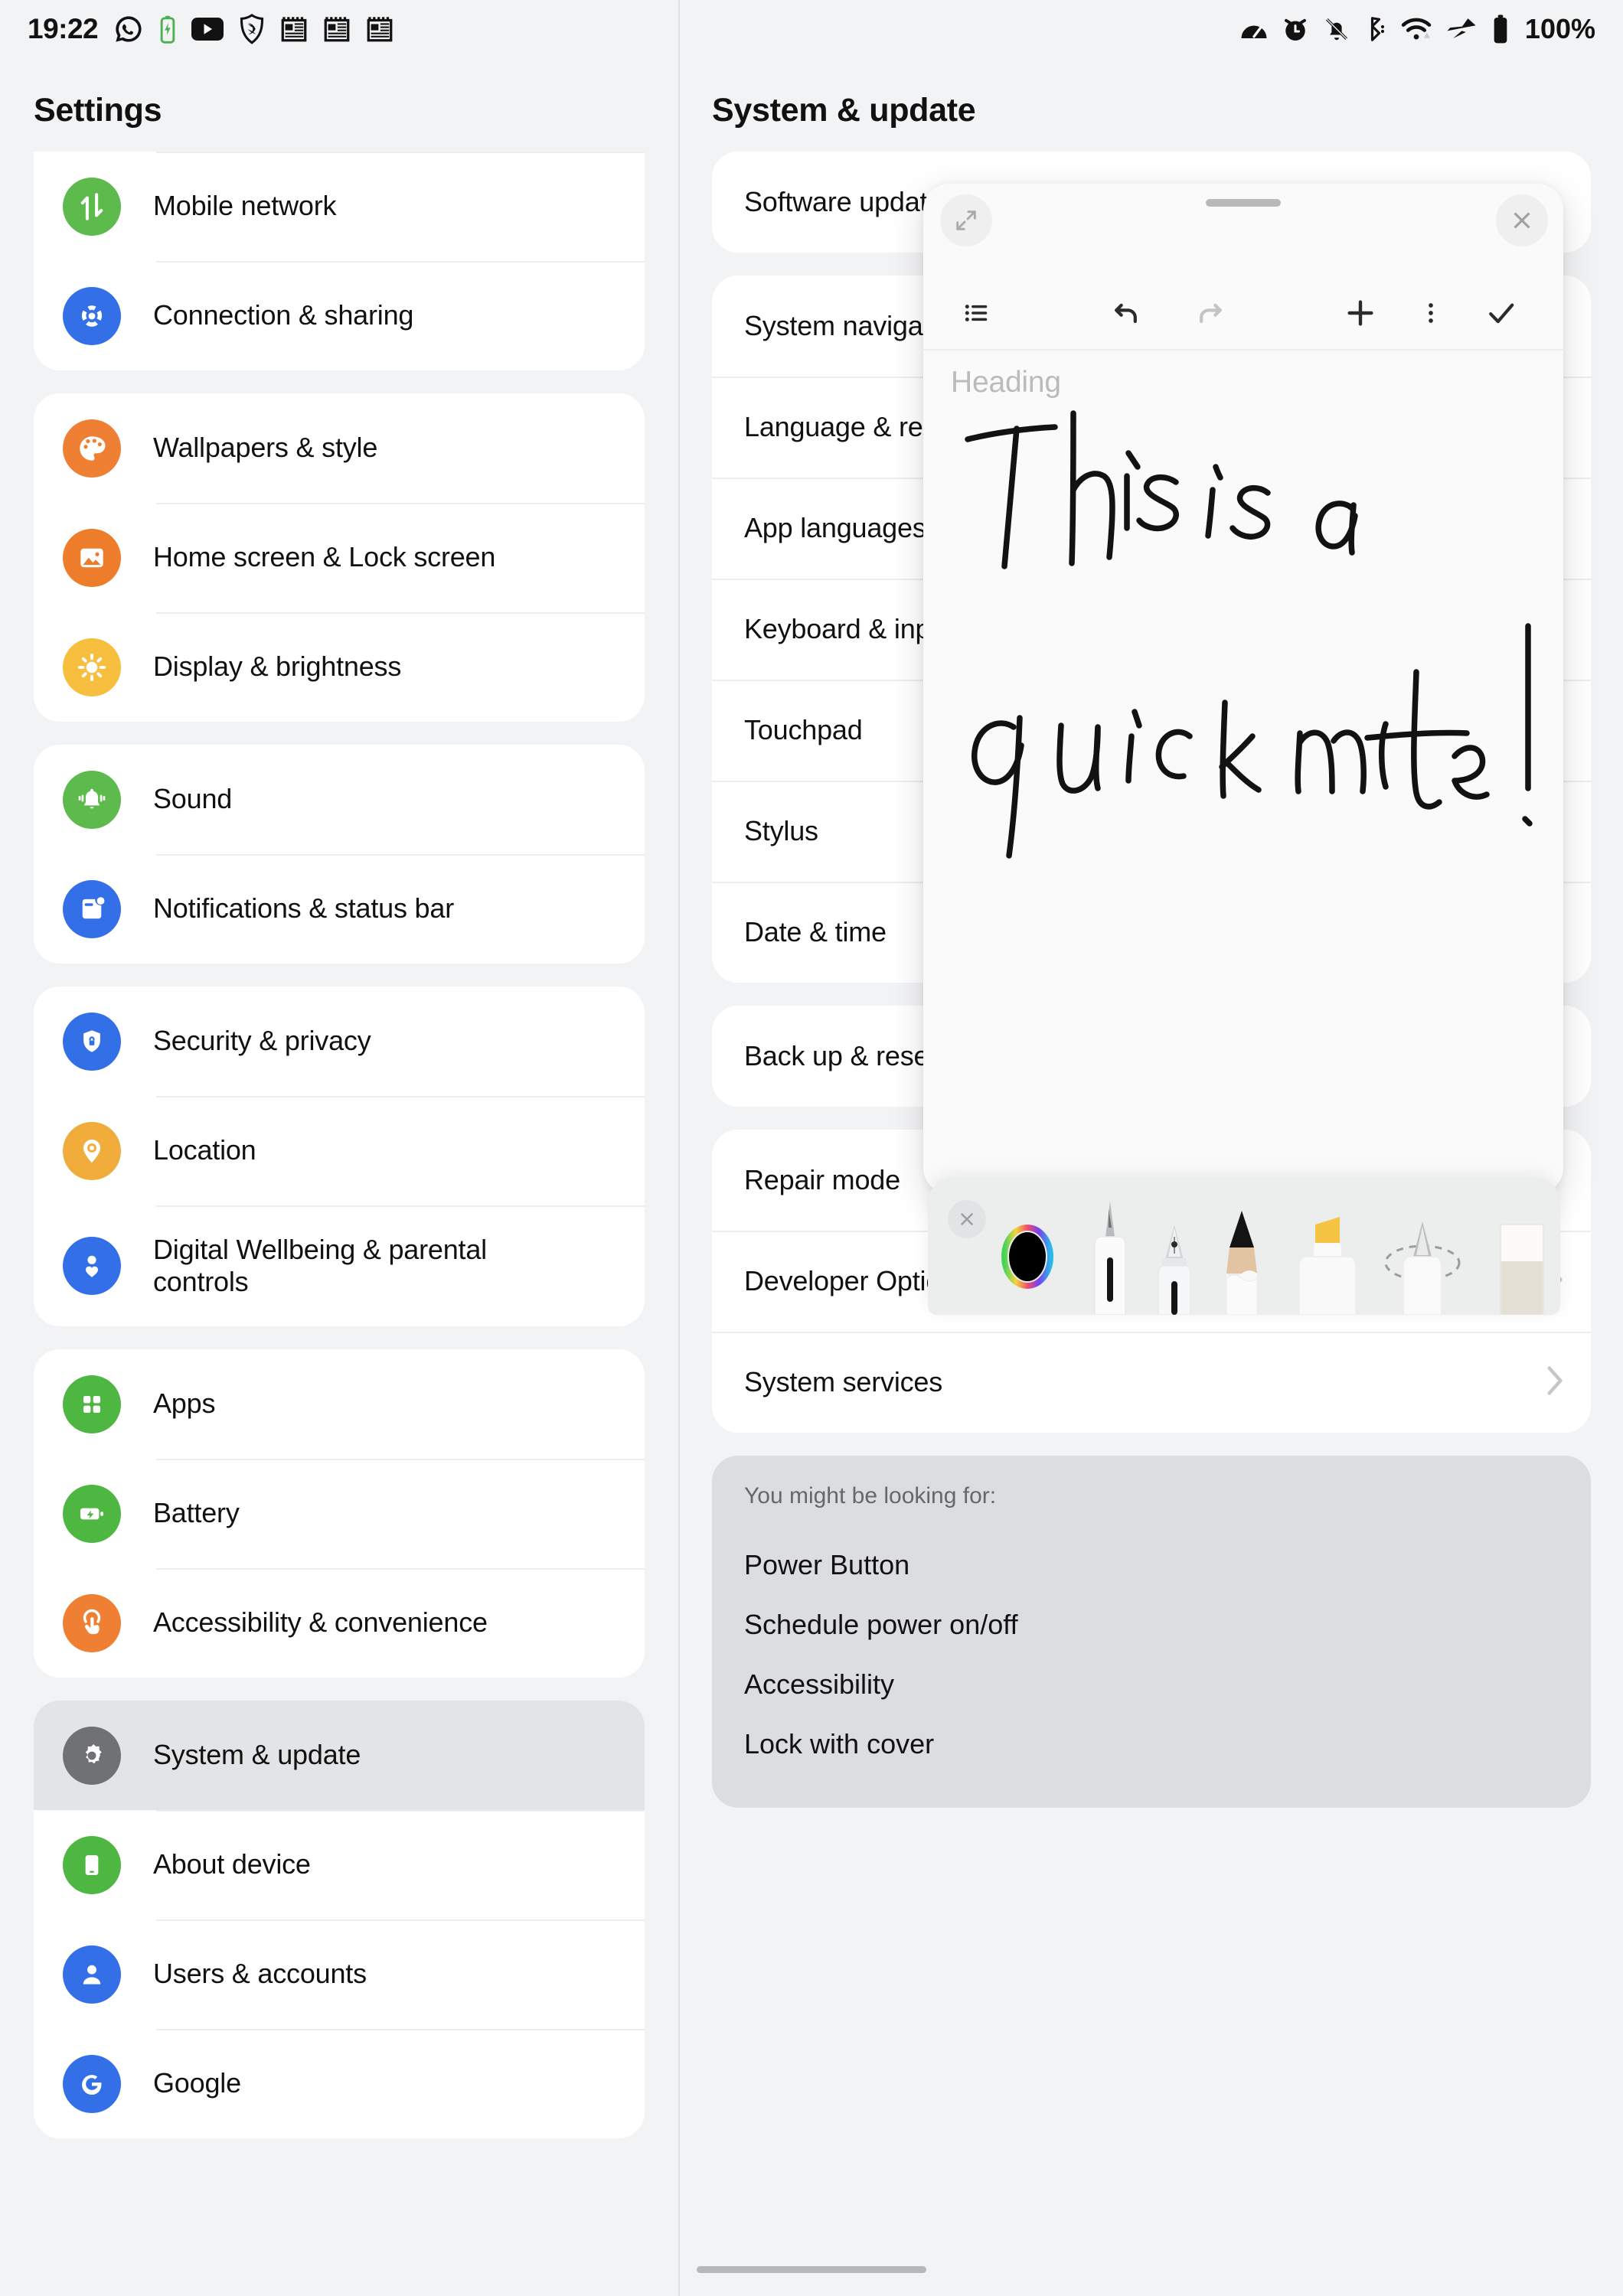  I want to click on status-bar-right: 100%, so click(1417, 29).